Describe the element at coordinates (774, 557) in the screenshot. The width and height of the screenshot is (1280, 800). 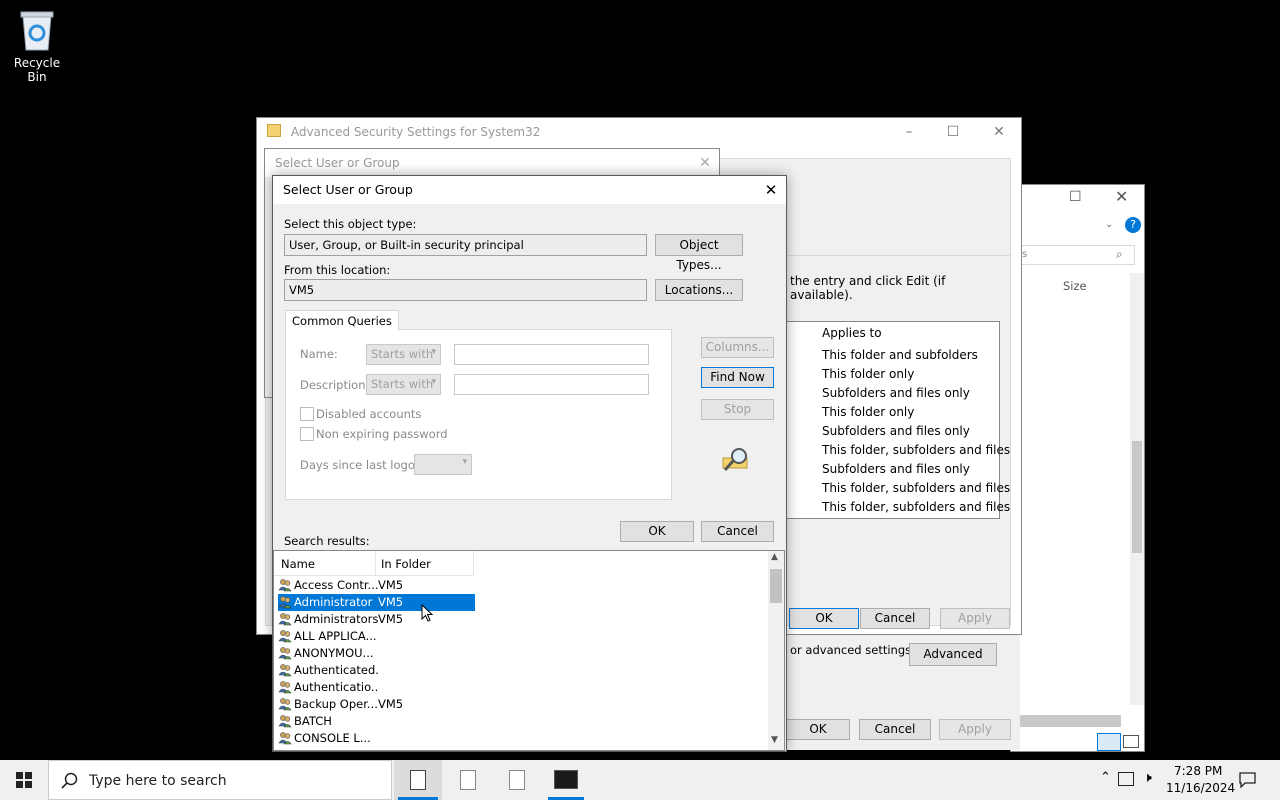
I see `scroll-up-icon: ▲` at that location.